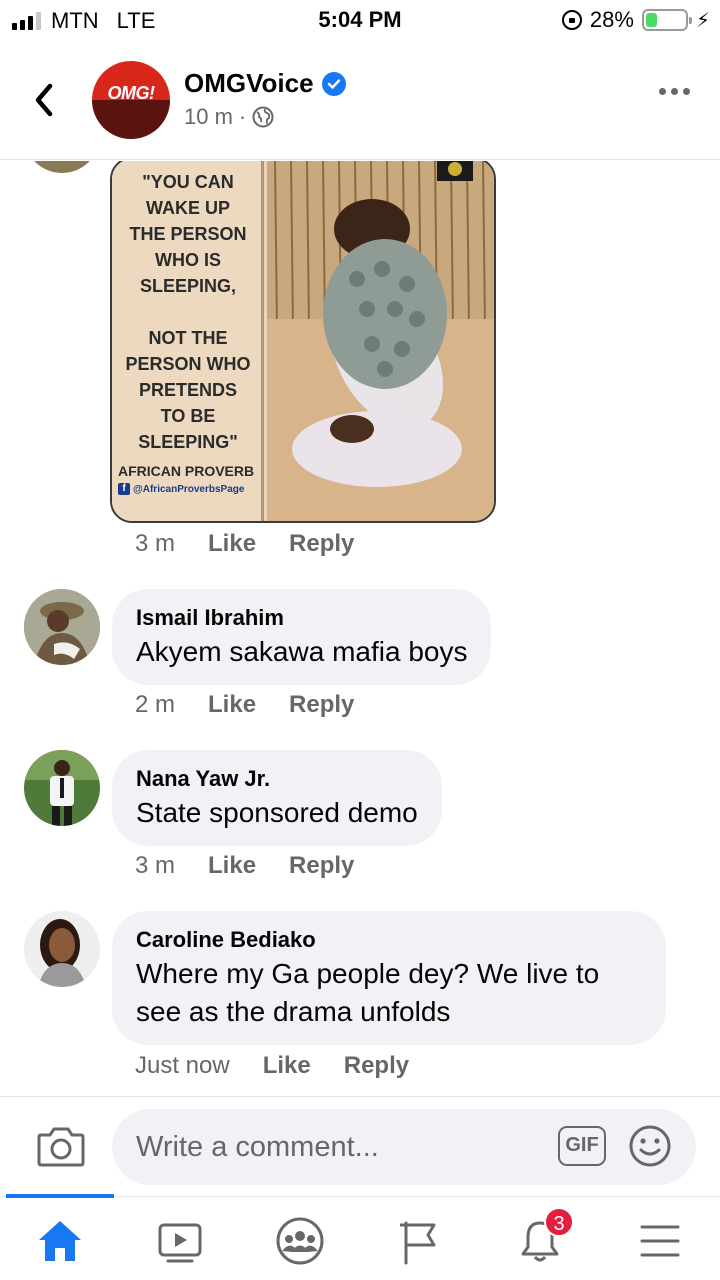 The height and width of the screenshot is (1280, 720). What do you see at coordinates (124, 489) in the screenshot?
I see `facebook-logo-icon: f` at bounding box center [124, 489].